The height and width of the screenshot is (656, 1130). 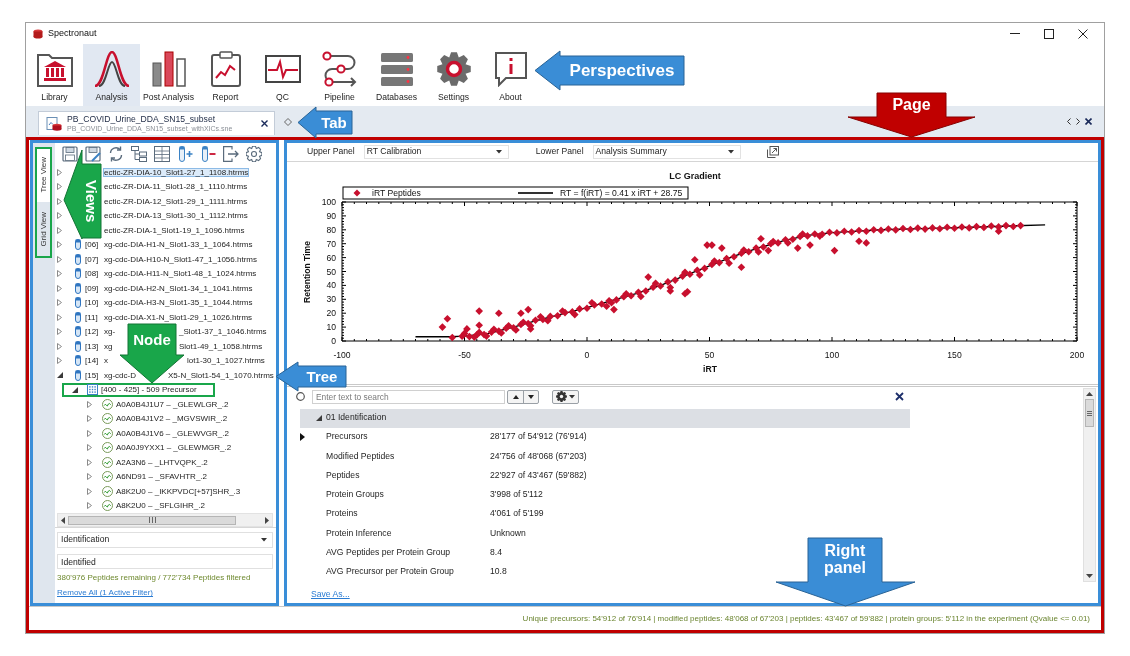 What do you see at coordinates (565, 396) in the screenshot?
I see `settings-dropdown-button` at bounding box center [565, 396].